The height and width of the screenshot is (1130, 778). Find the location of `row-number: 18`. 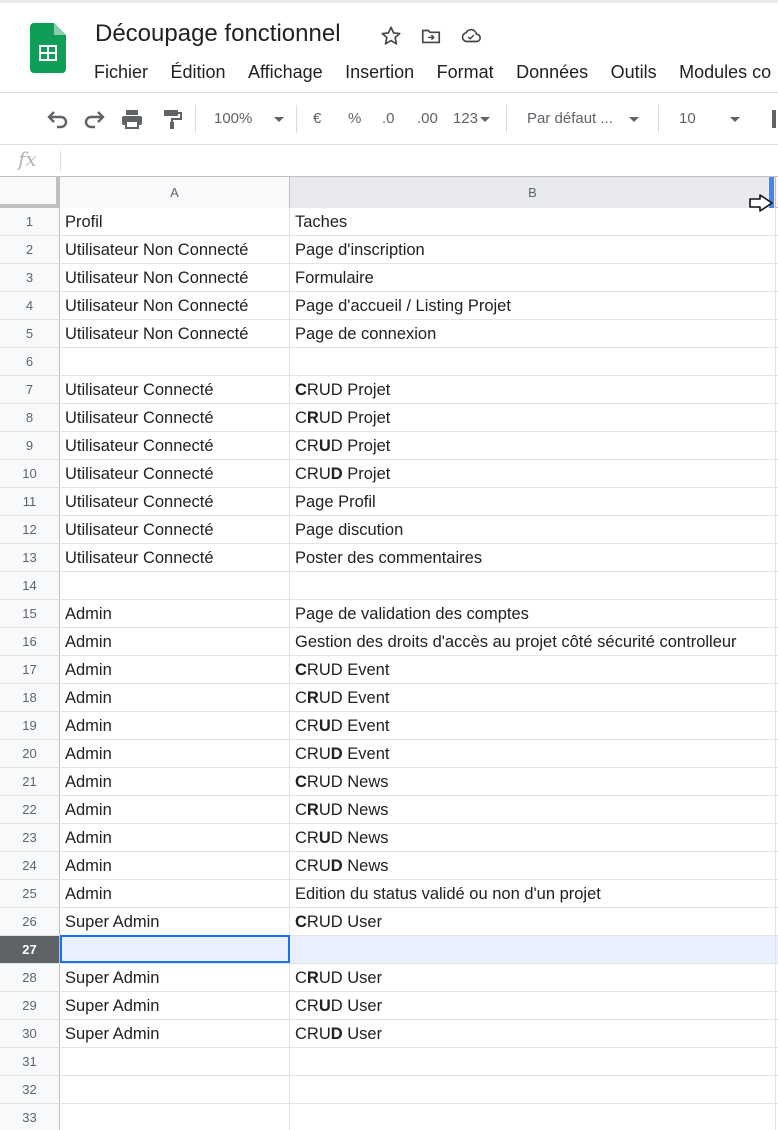

row-number: 18 is located at coordinates (30, 697).